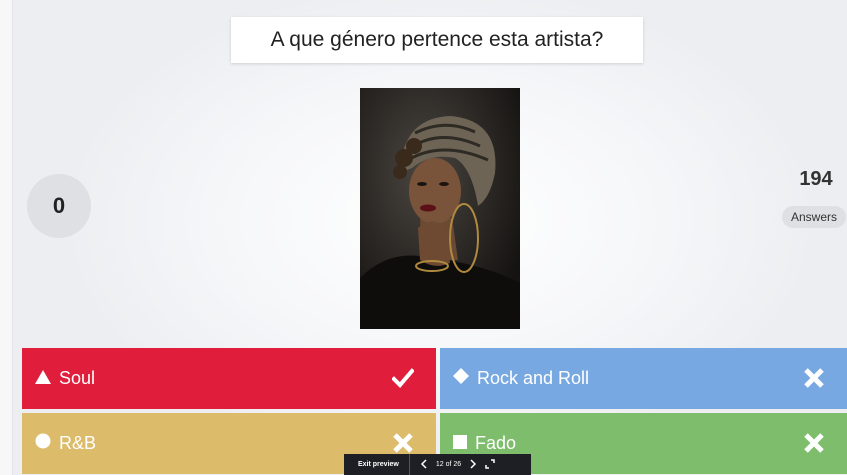  What do you see at coordinates (43, 378) in the screenshot?
I see `triangle-icon` at bounding box center [43, 378].